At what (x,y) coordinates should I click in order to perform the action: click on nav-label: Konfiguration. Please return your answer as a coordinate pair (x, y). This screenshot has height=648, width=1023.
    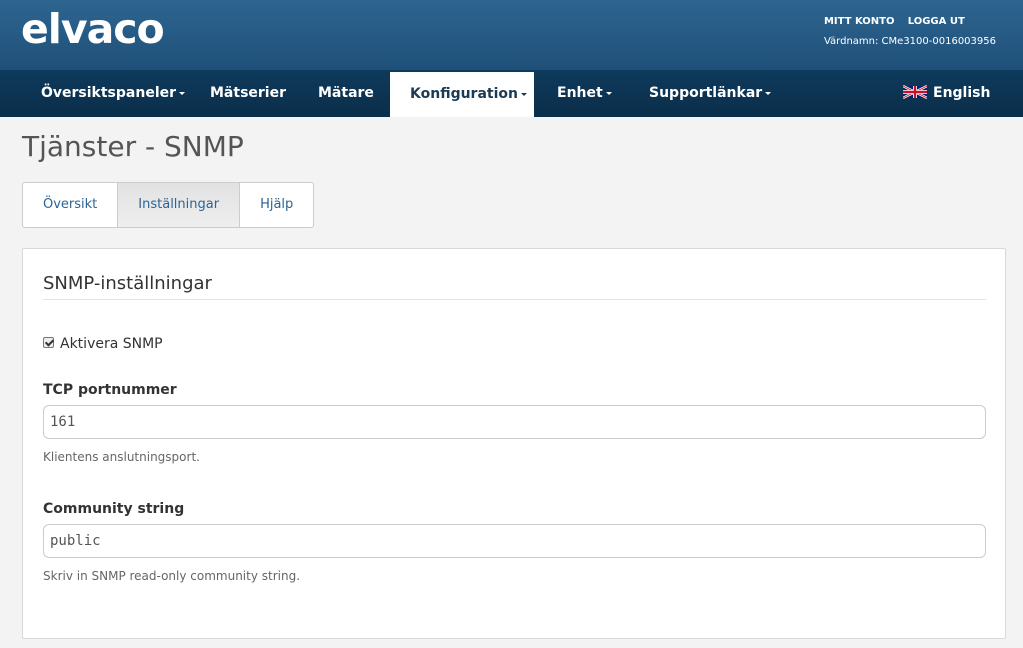
    Looking at the image, I should click on (464, 94).